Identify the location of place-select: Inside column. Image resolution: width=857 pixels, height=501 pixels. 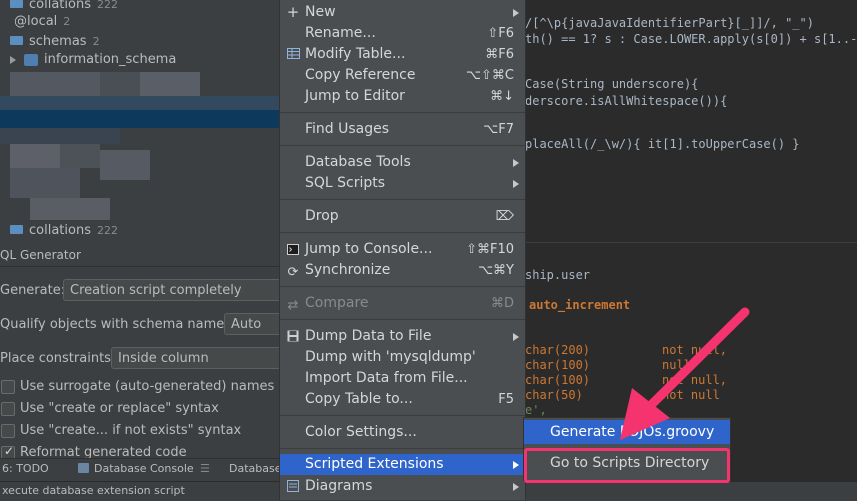
(197, 358).